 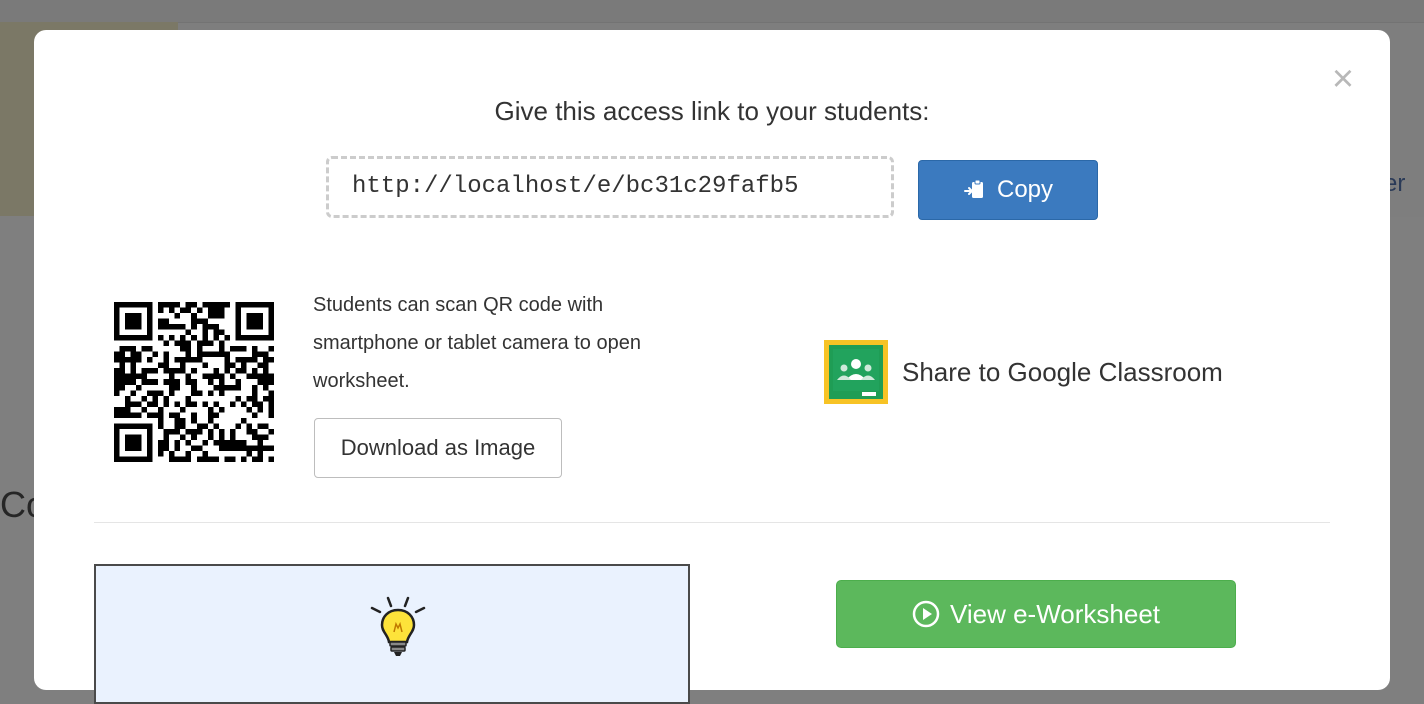 I want to click on worksheet-preview, so click(x=392, y=634).